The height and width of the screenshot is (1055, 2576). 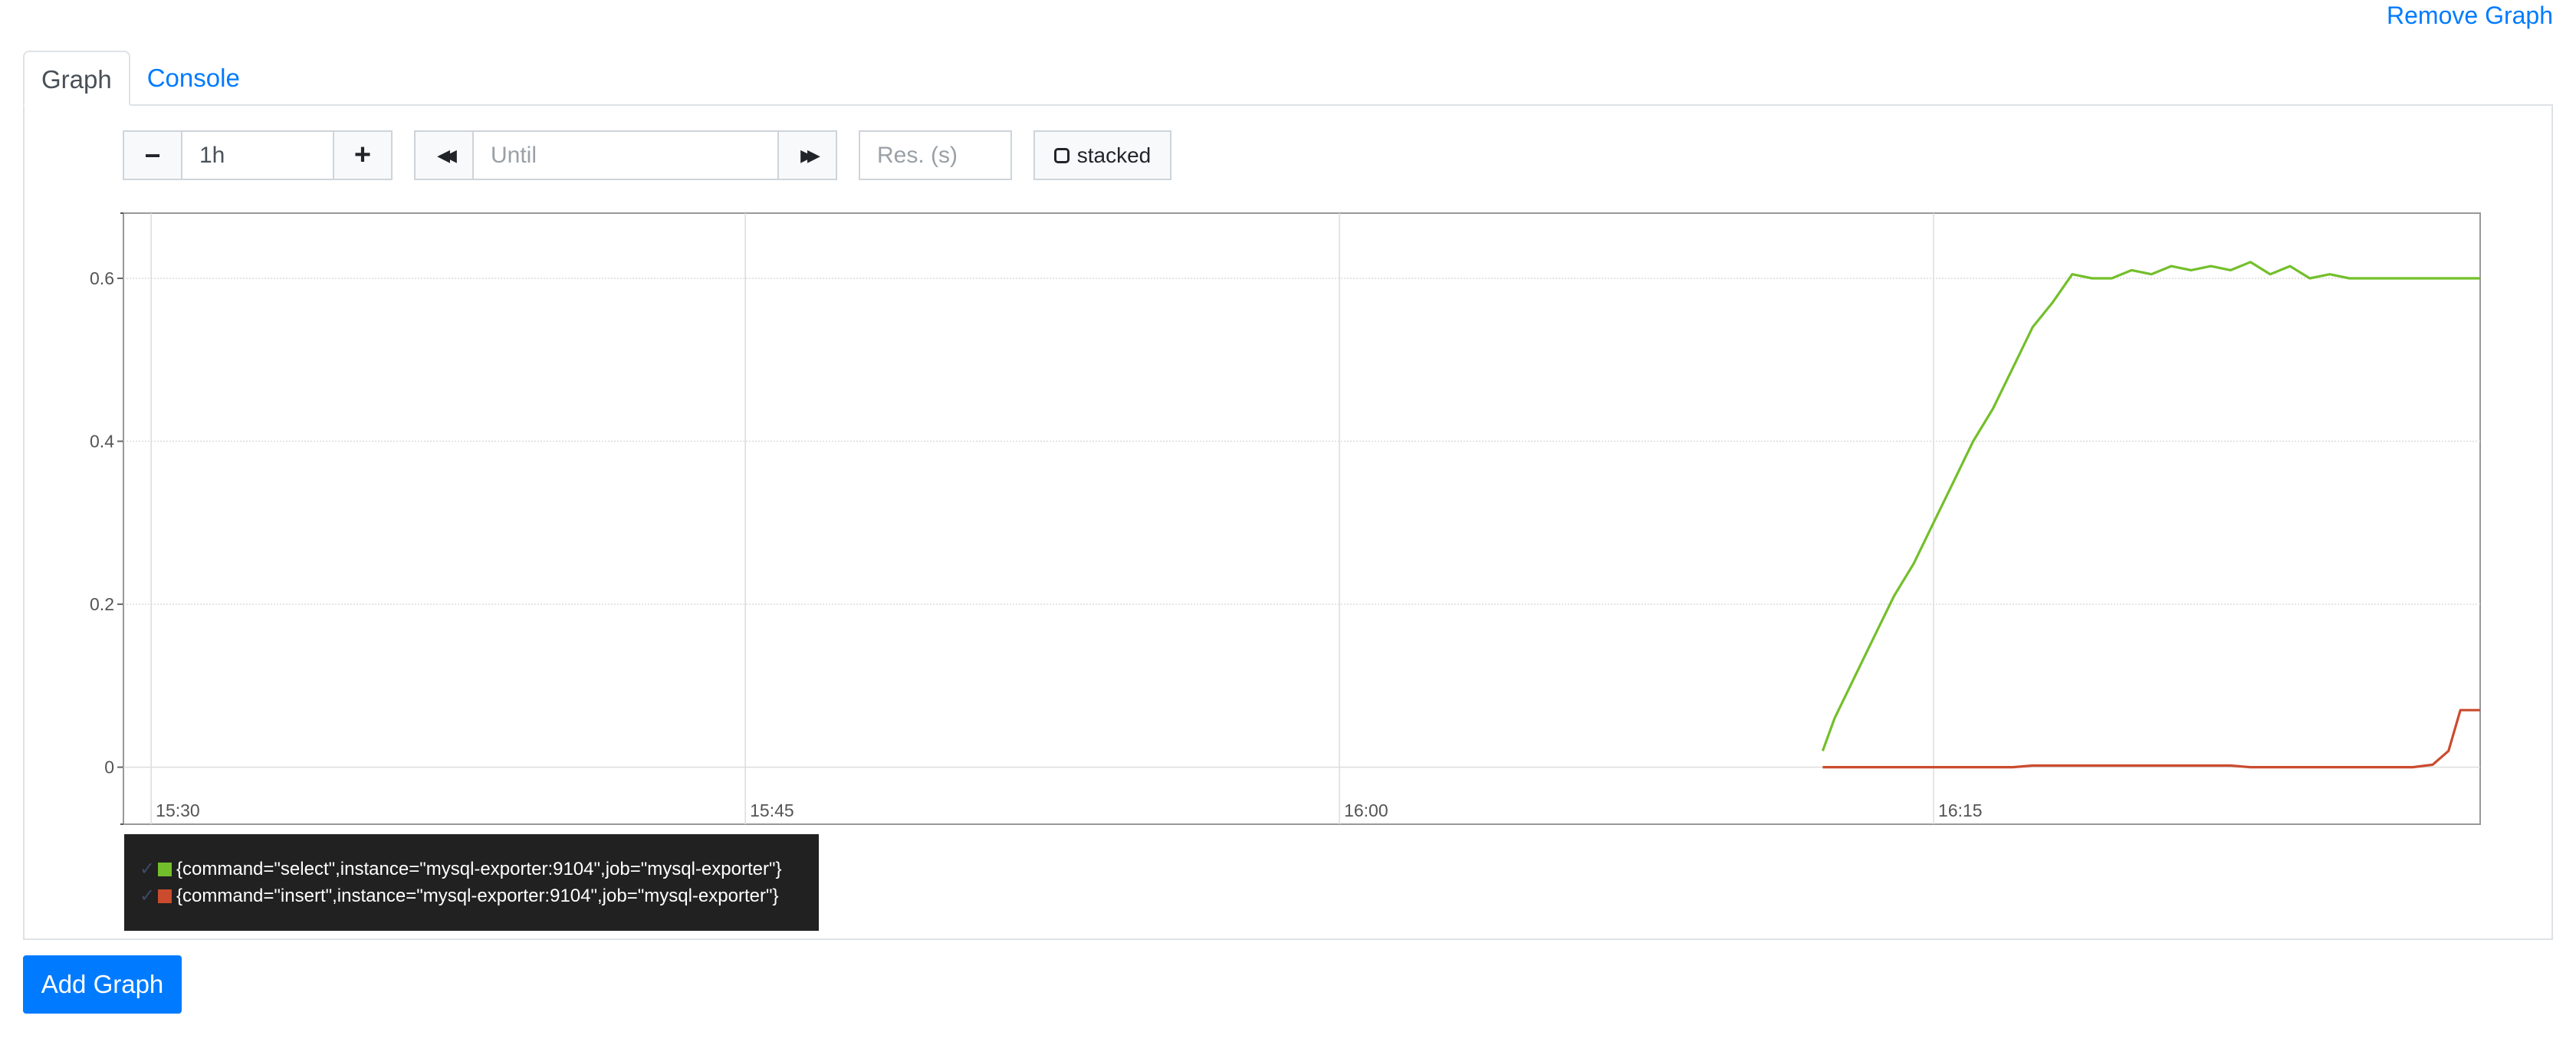 I want to click on x-tick-label: 15:30, so click(x=178, y=810).